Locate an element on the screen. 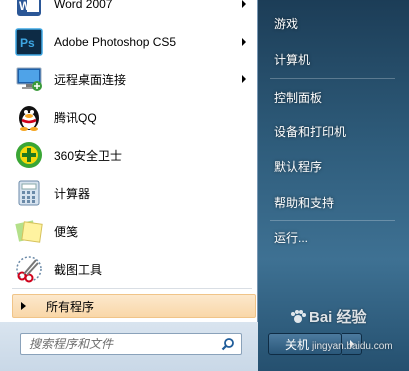  paw-icon is located at coordinates (298, 316).